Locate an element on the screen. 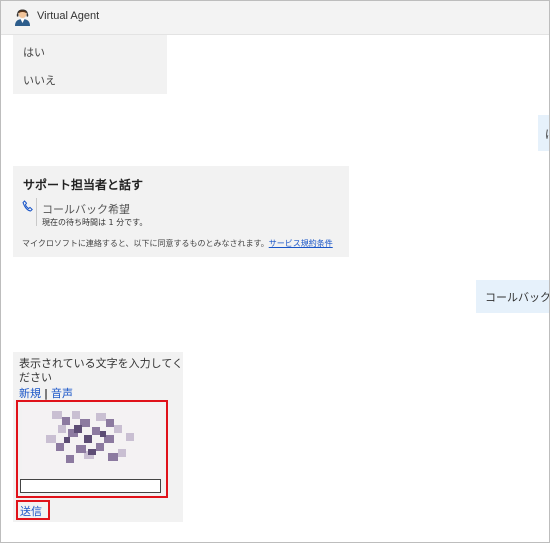  consent-text: マイクロソフトに連絡すると、以下に同意するものとみなされます。サービス規約条件 is located at coordinates (177, 243).